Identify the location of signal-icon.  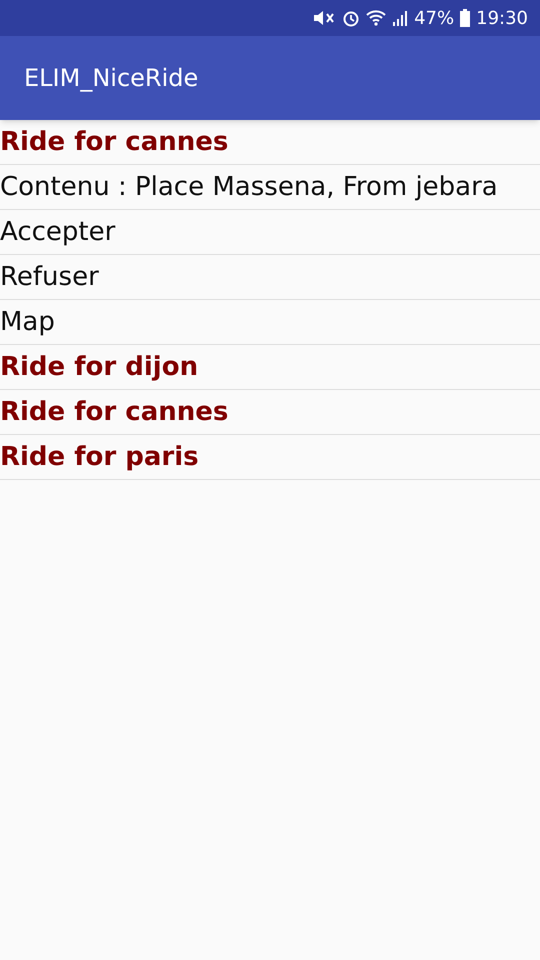
(400, 18).